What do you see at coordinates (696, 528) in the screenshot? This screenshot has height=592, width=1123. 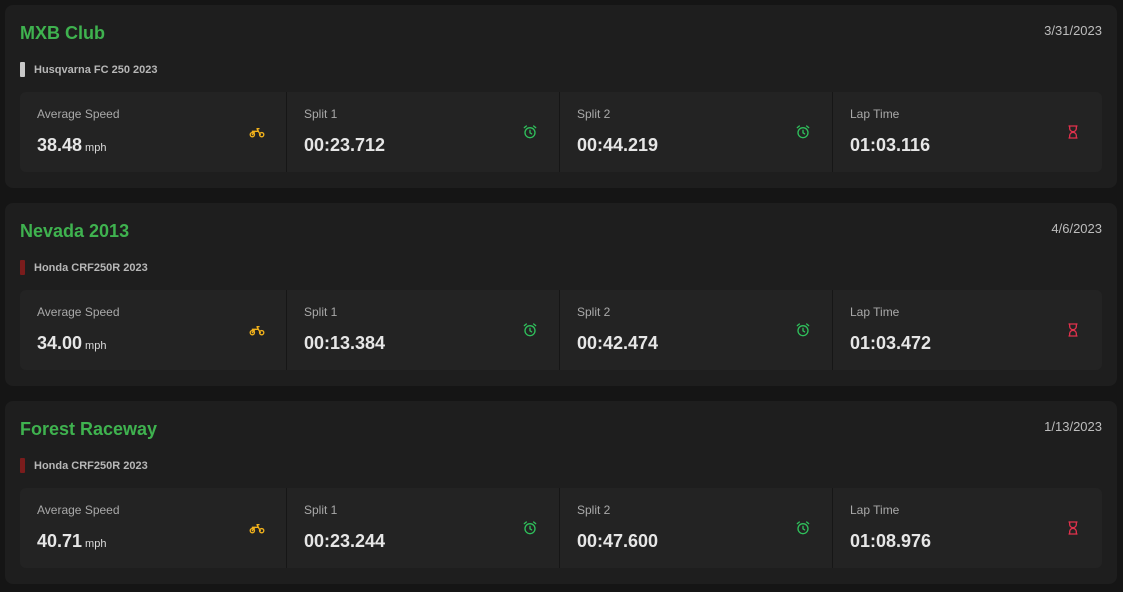 I see `stat-split-2: Split 2 00:47.600` at bounding box center [696, 528].